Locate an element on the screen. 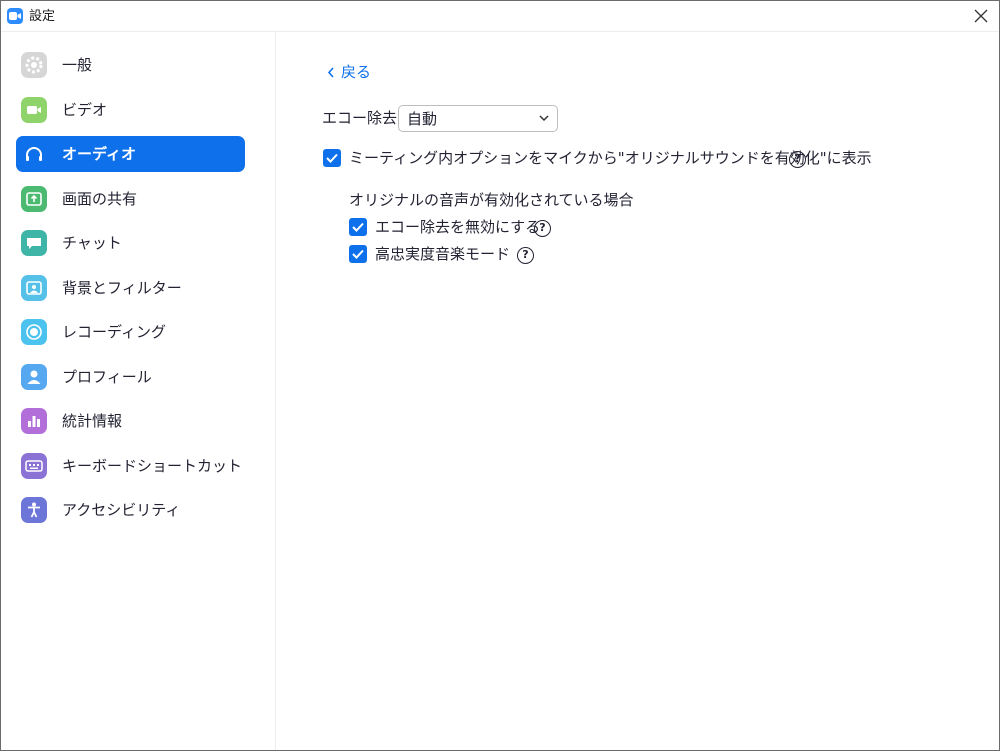  sidebar-item-background: 背景とフィルター is located at coordinates (130, 288).